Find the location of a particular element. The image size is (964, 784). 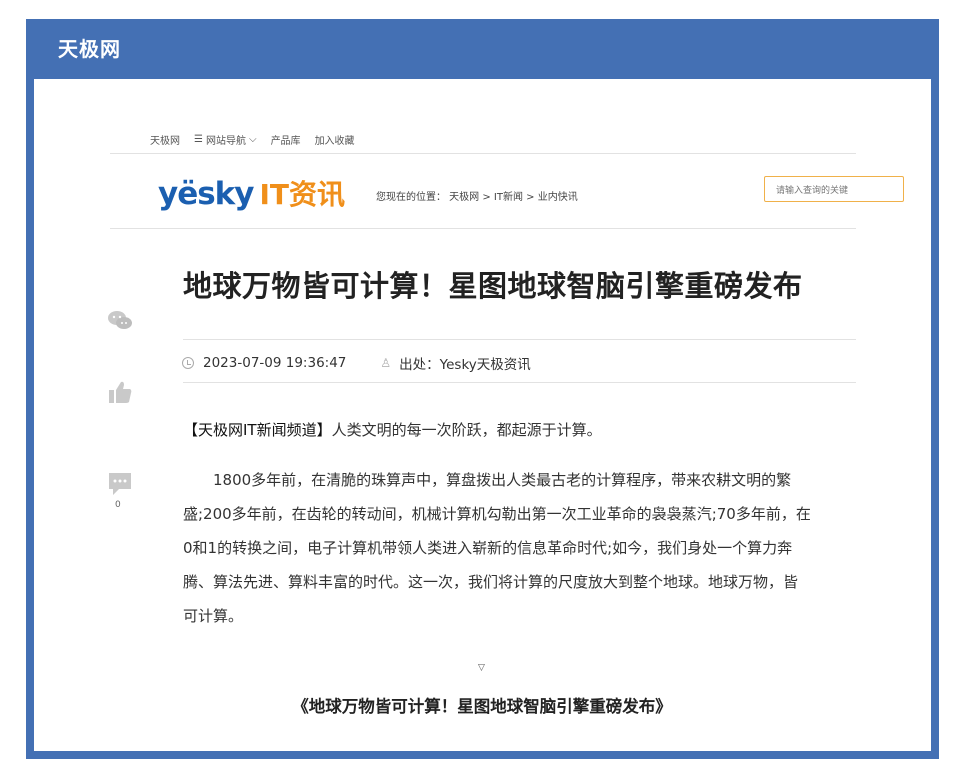

top-nav: 天极网 ☰ 网站导航 ⌵ 产品库 加入收藏 is located at coordinates (252, 139).